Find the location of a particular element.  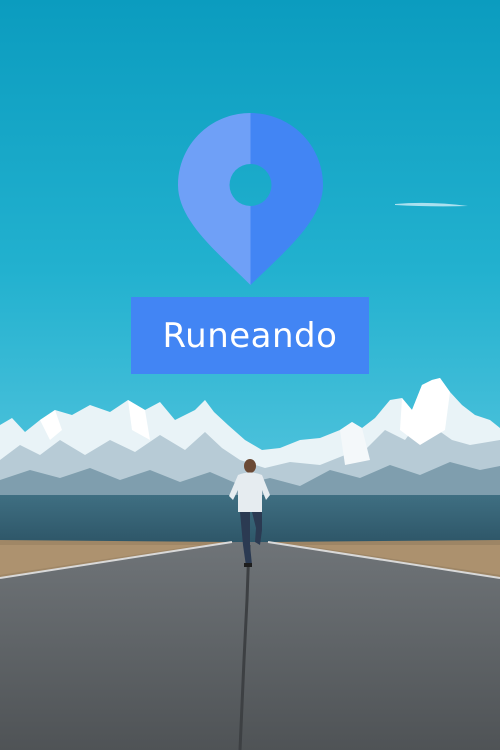

brand-name-box: Runeando is located at coordinates (250, 335).